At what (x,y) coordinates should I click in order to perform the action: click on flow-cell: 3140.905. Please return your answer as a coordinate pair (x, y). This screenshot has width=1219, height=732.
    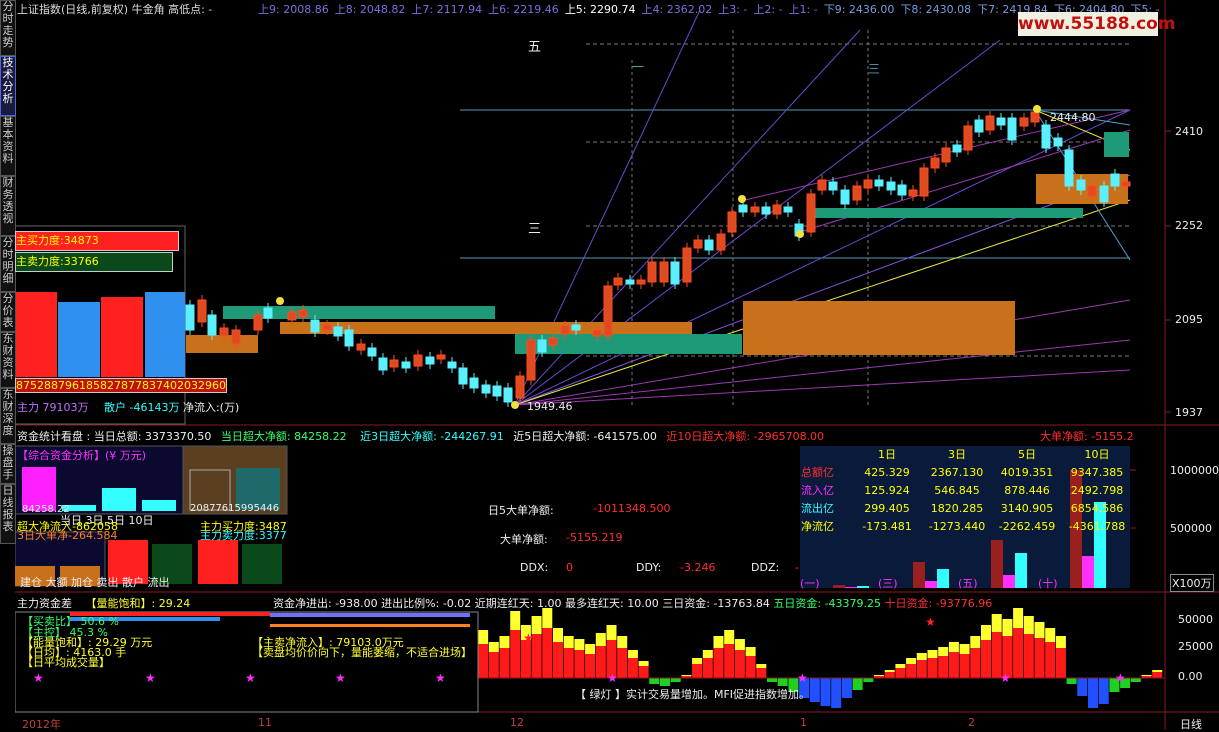
    Looking at the image, I should click on (1027, 508).